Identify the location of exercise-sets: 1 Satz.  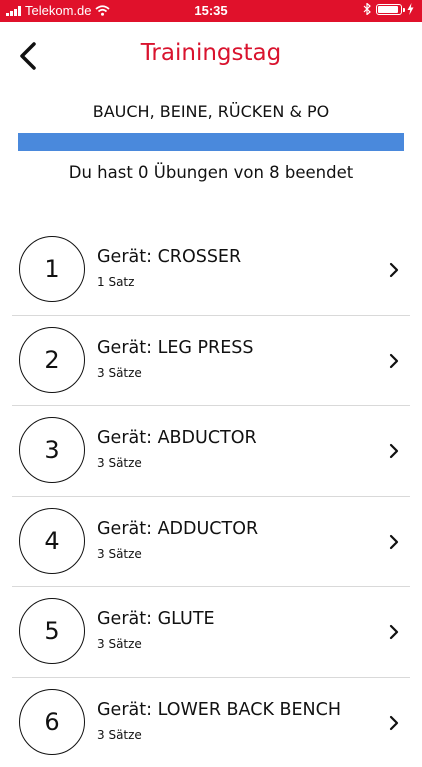
(115, 282).